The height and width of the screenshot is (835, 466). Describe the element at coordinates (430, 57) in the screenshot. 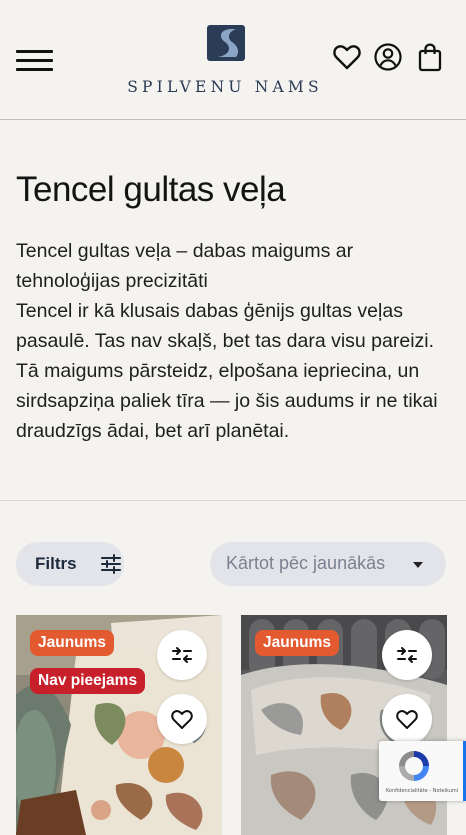

I see `cart-bag-icon` at that location.